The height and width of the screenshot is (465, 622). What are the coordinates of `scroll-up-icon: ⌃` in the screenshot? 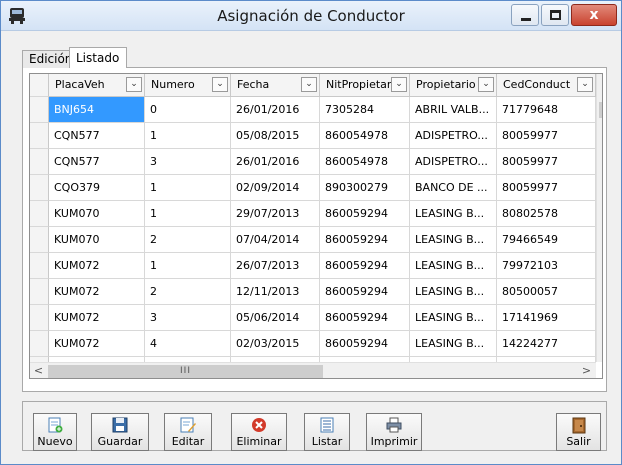 It's located at (599, 85).